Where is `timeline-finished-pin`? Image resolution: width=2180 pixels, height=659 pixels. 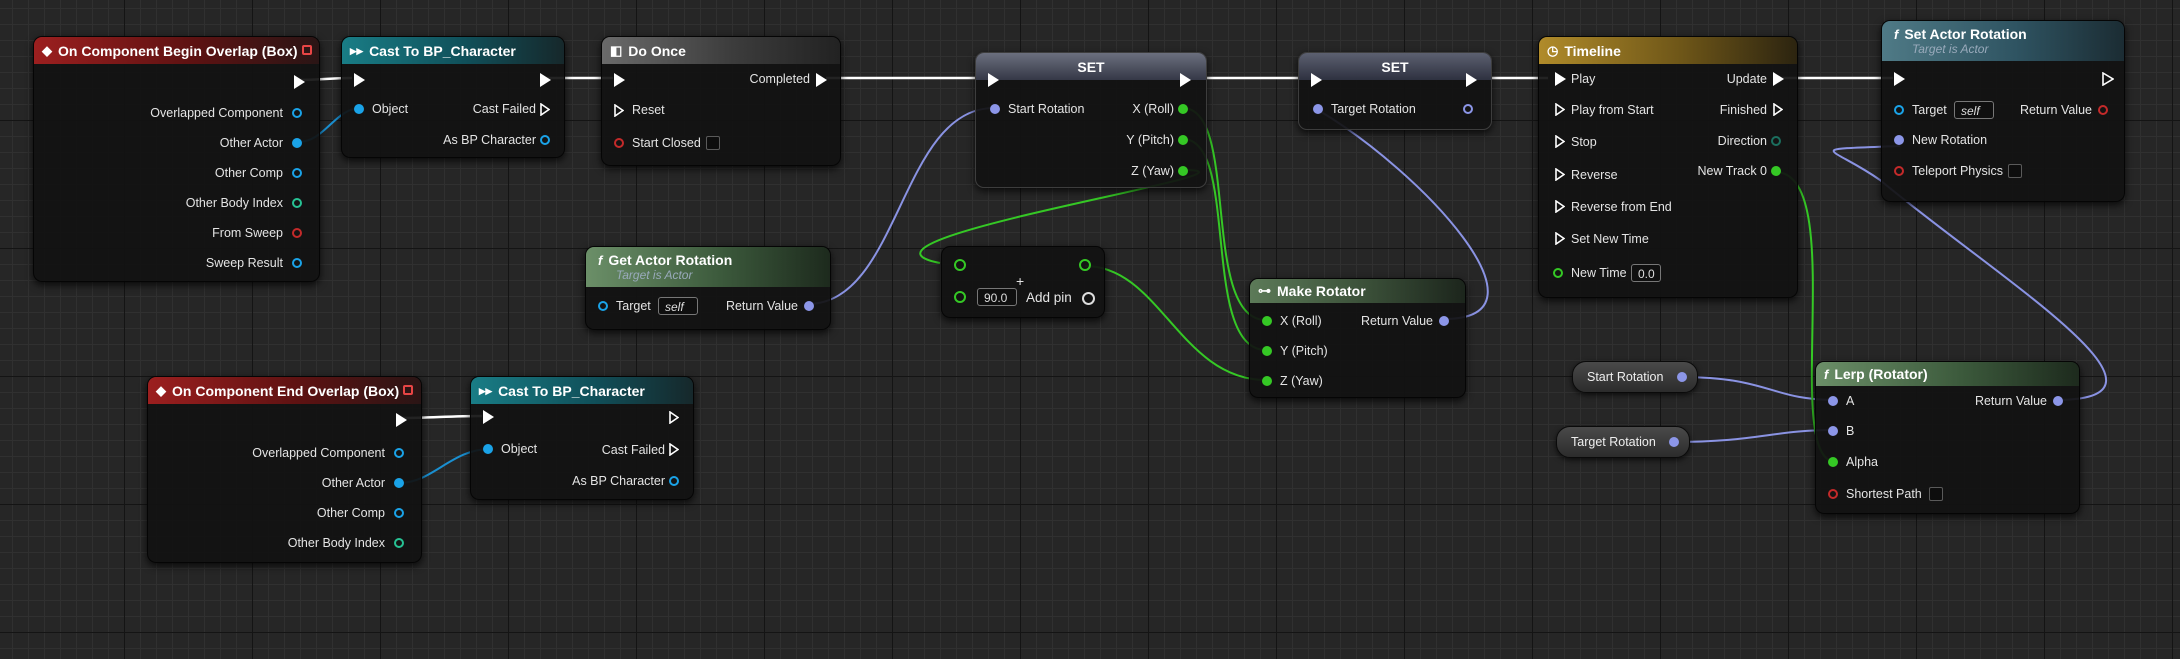
timeline-finished-pin is located at coordinates (1778, 109).